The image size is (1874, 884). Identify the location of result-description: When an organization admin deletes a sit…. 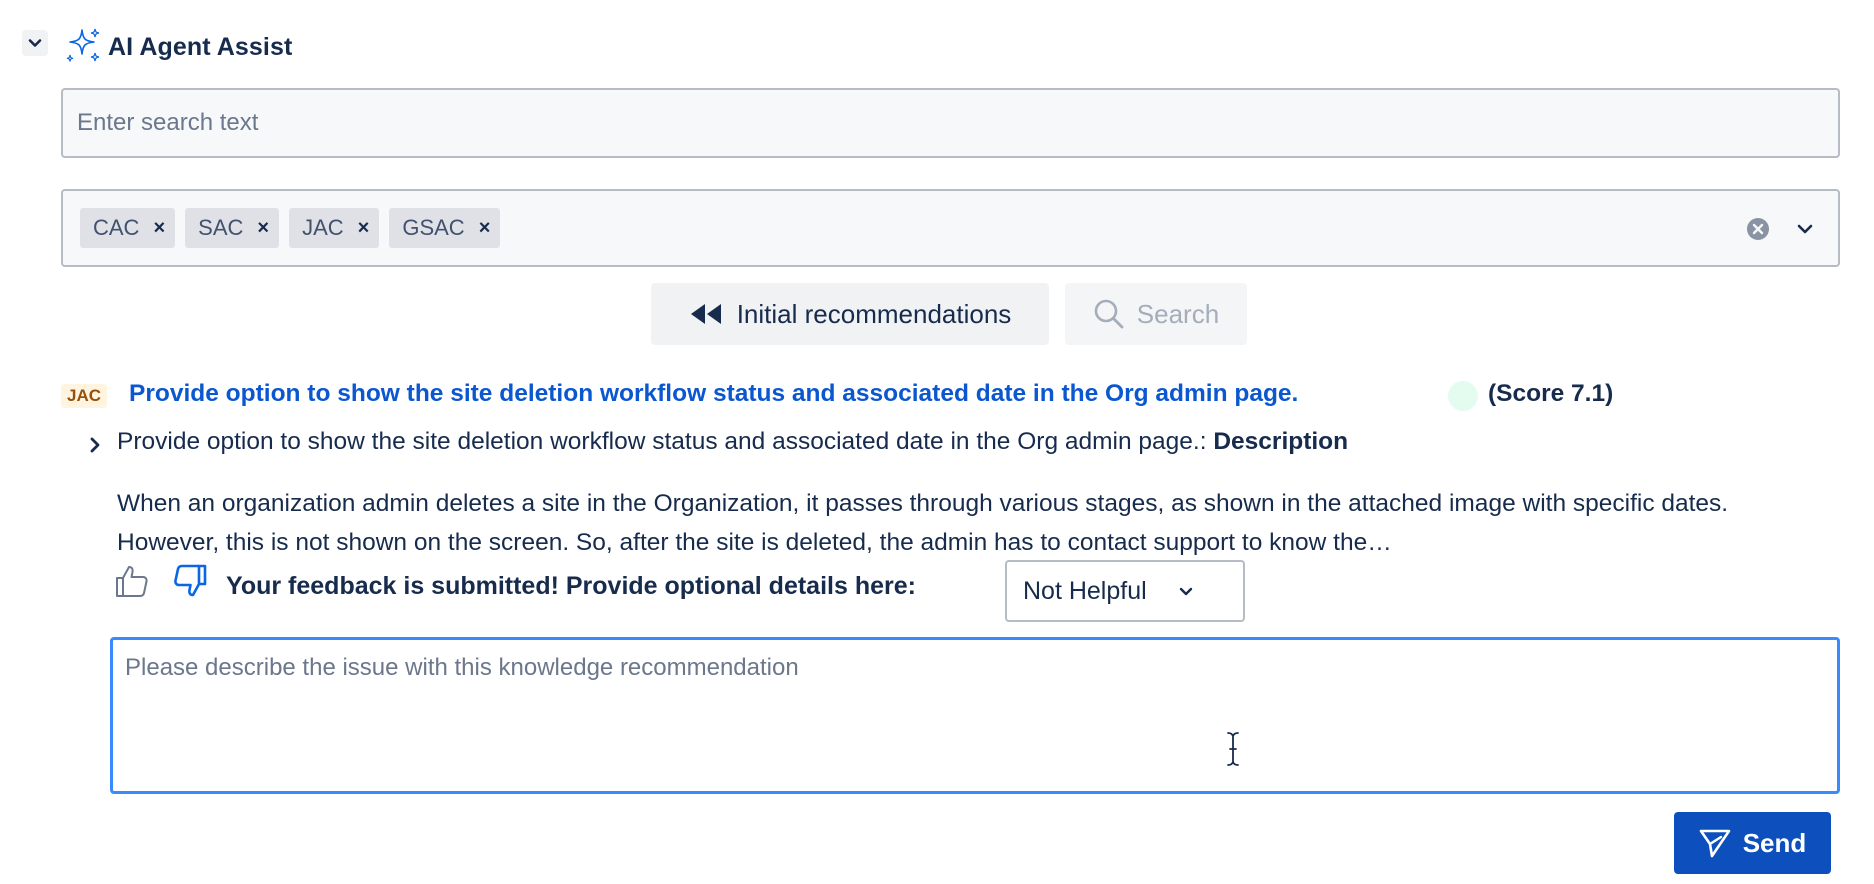
(923, 523).